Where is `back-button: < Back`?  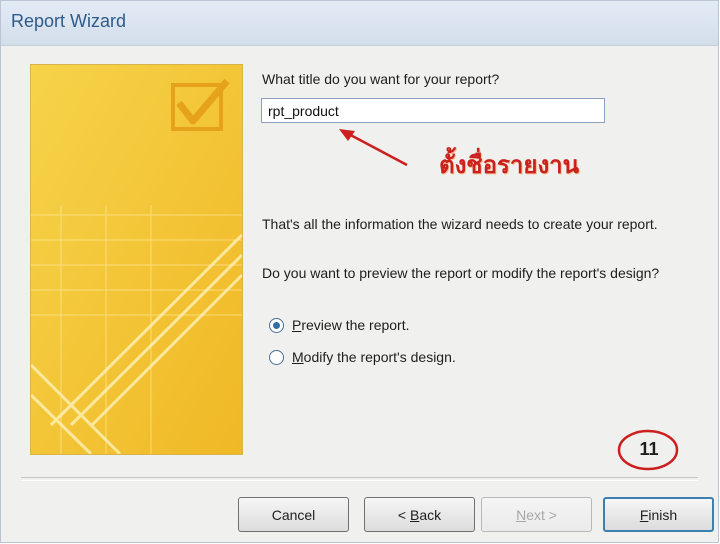 back-button: < Back is located at coordinates (419, 514).